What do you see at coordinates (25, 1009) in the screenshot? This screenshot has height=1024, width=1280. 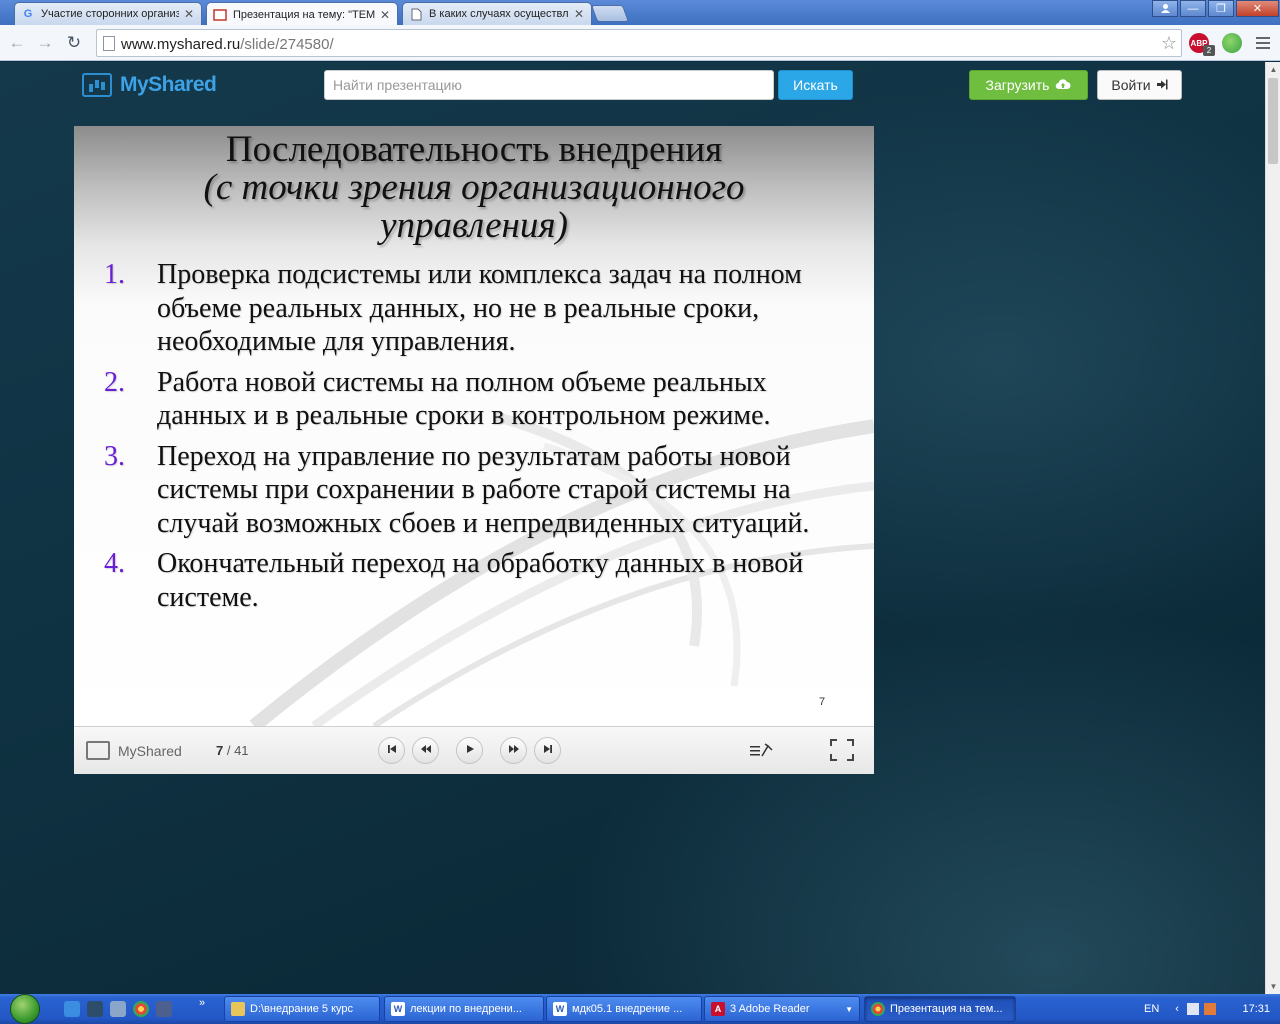 I see `start-button` at bounding box center [25, 1009].